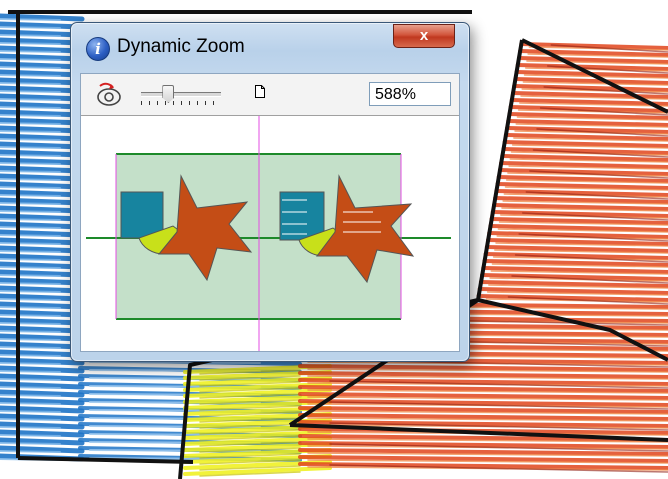 The height and width of the screenshot is (479, 668). Describe the element at coordinates (270, 95) in the screenshot. I see `toolbar: 588%` at that location.